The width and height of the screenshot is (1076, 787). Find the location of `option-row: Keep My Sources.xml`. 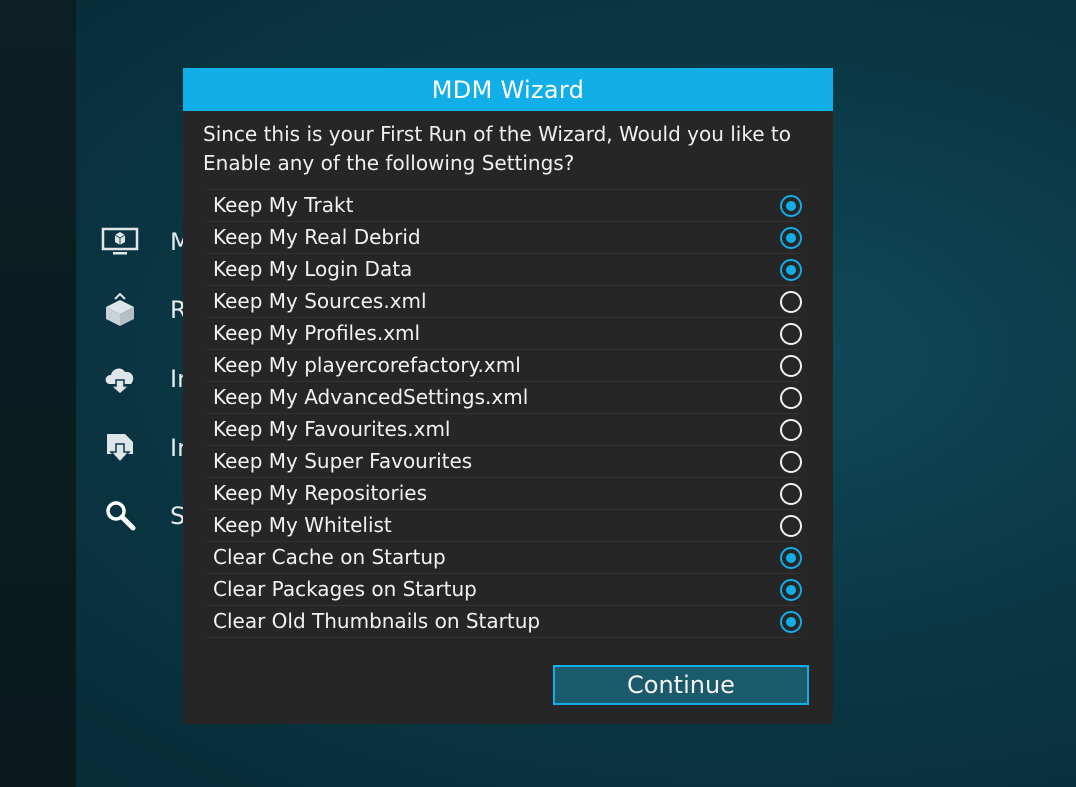

option-row: Keep My Sources.xml is located at coordinates (504, 301).